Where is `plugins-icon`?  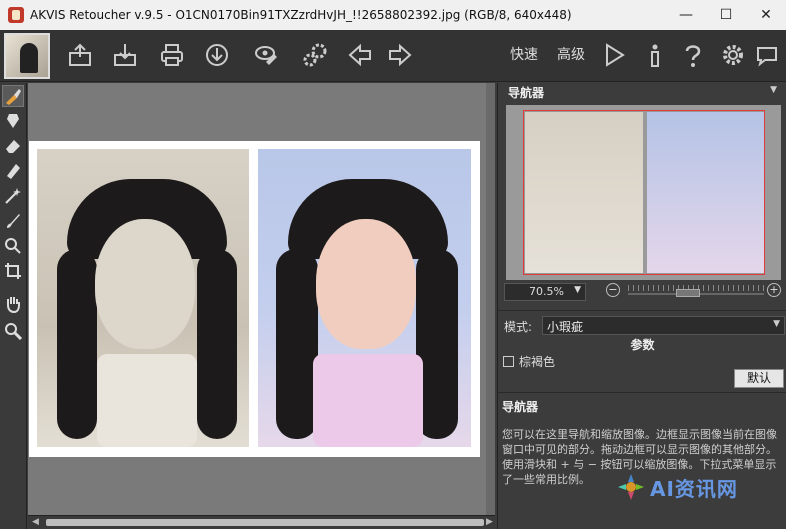 plugins-icon is located at coordinates (315, 55).